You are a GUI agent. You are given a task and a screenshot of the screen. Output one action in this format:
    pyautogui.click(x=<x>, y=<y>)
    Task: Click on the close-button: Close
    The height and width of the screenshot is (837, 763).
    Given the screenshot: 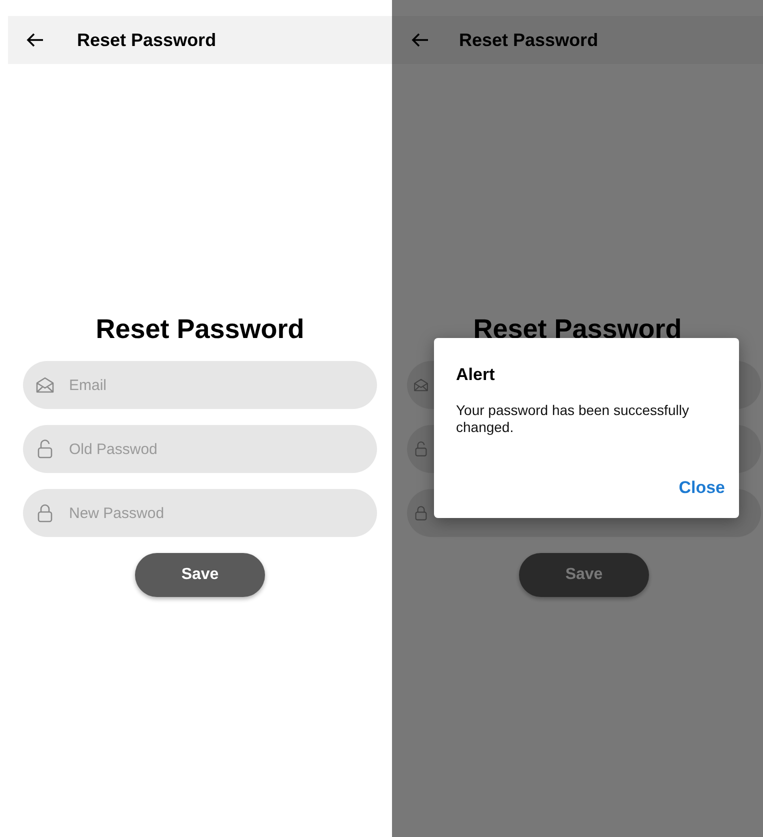 What is the action you would take?
    pyautogui.click(x=701, y=487)
    